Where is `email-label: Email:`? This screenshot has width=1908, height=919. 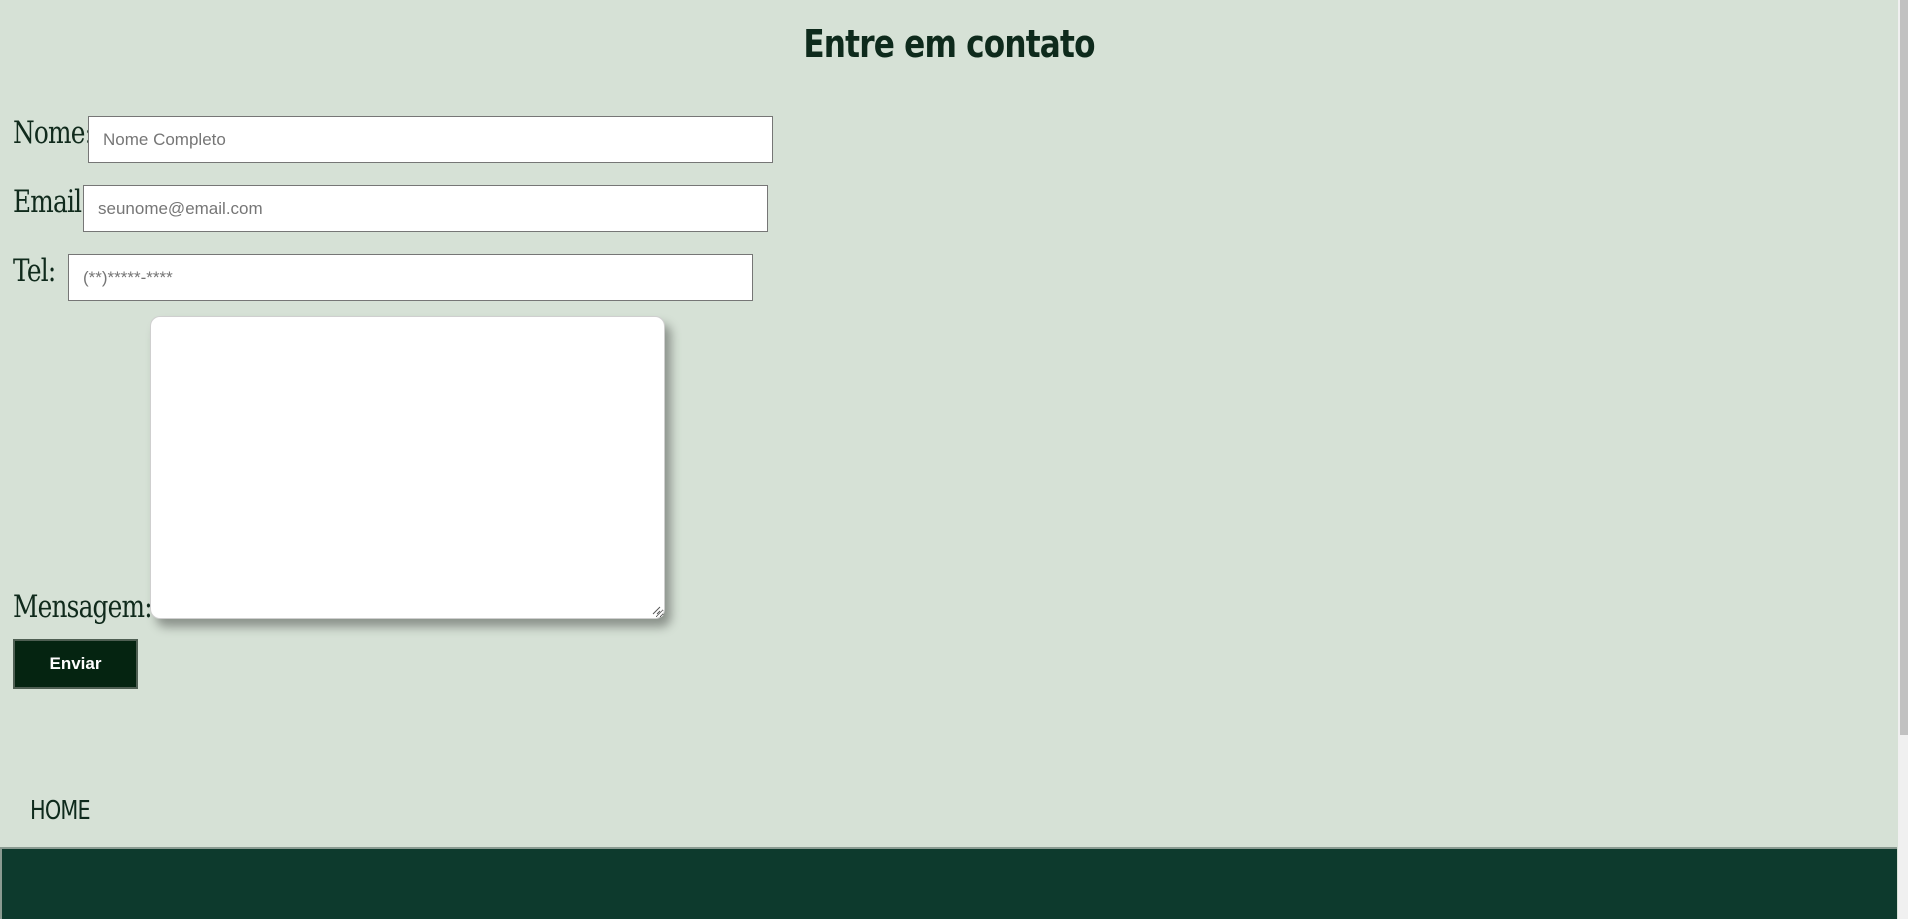 email-label: Email: is located at coordinates (51, 202).